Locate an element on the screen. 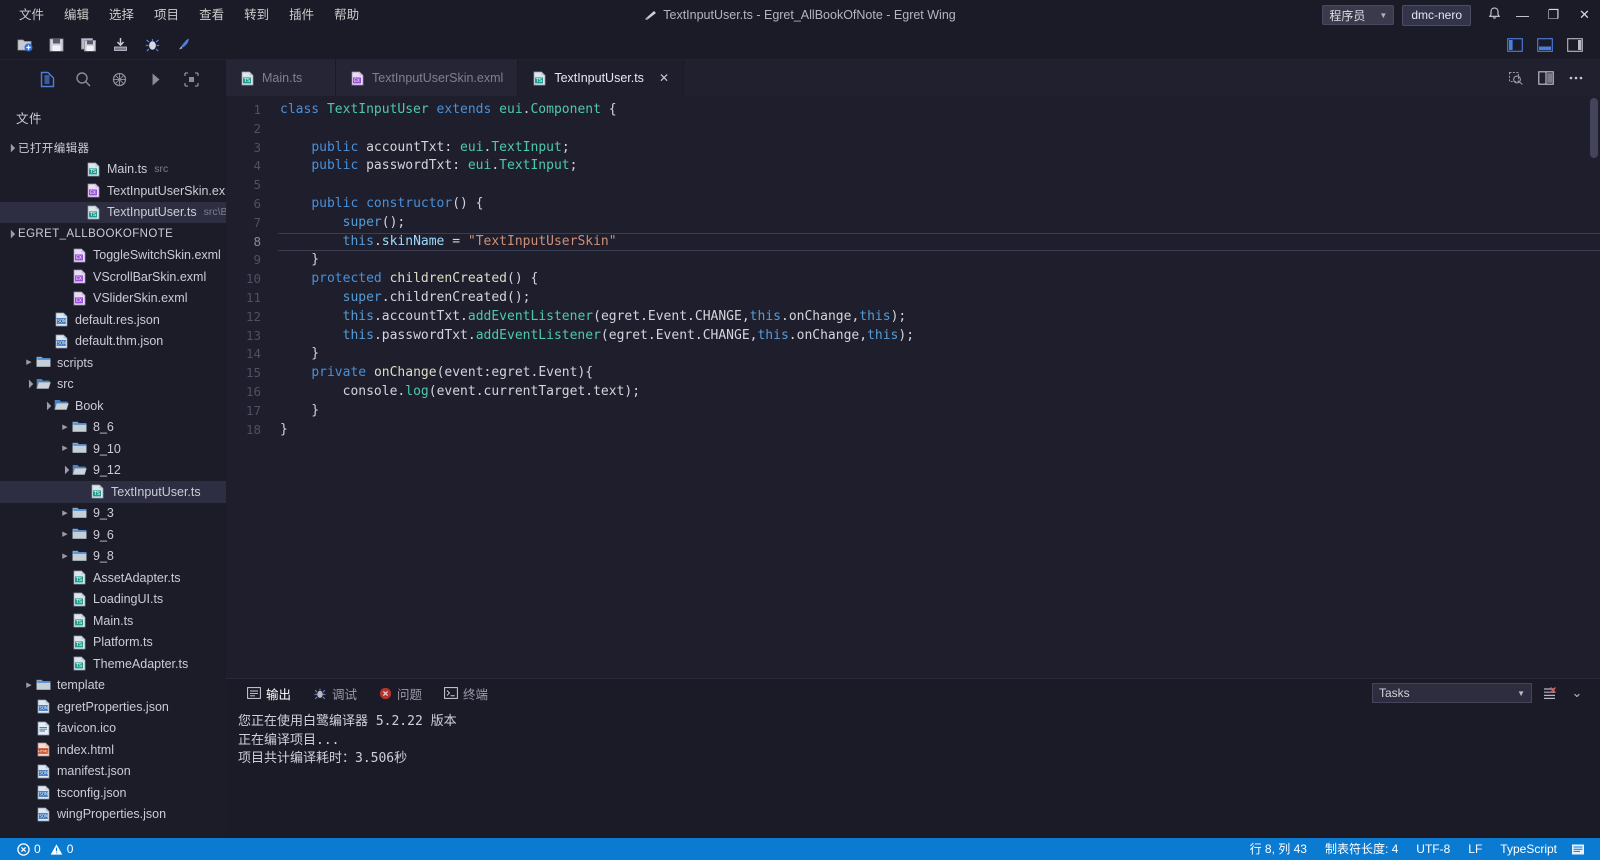 The height and width of the screenshot is (860, 1600). preview-icon is located at coordinates (1516, 78).